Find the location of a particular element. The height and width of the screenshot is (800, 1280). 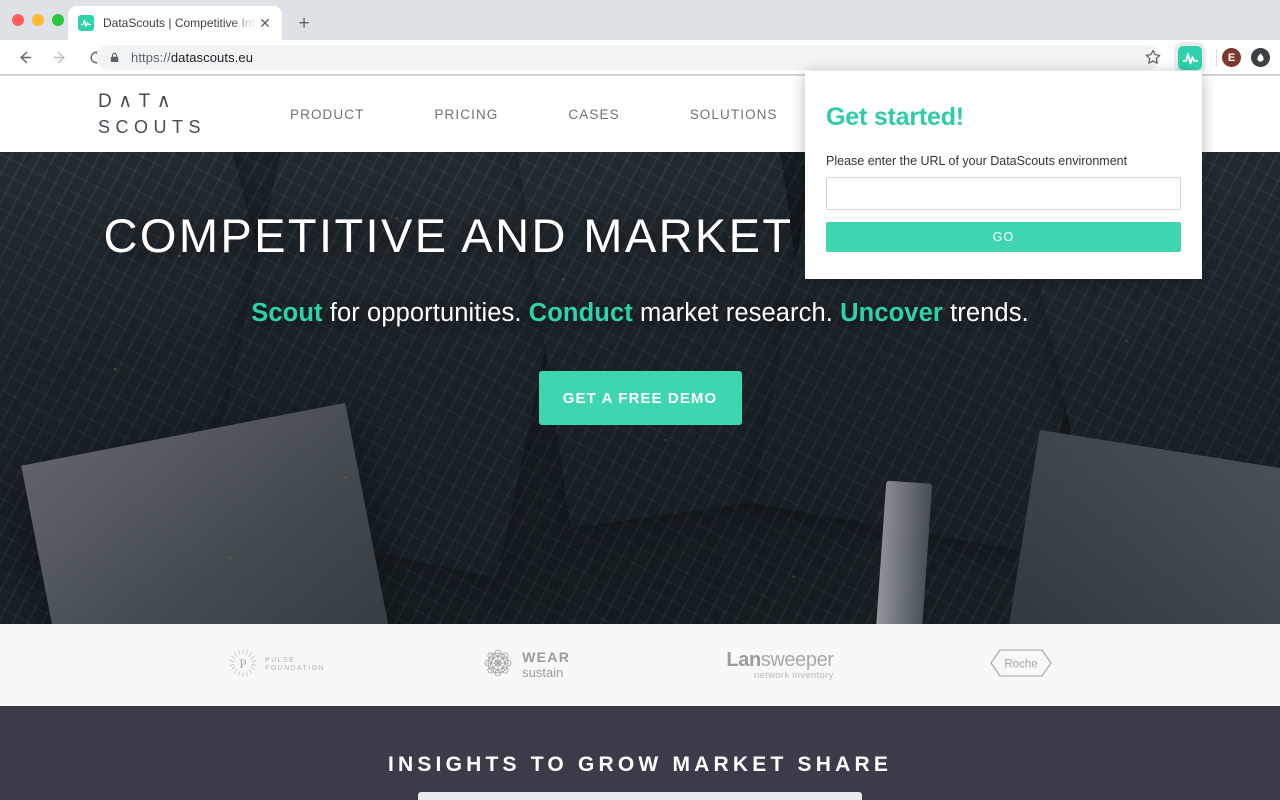

minimize-window-button is located at coordinates (38, 20).